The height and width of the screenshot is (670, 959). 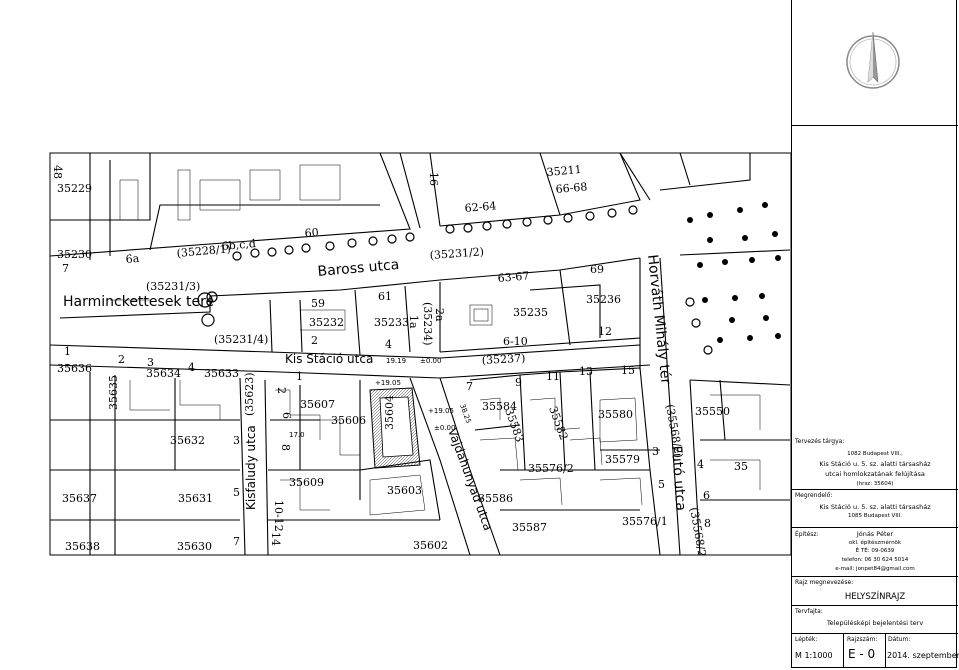 What do you see at coordinates (875, 516) in the screenshot?
I see `client-line2: 1085 Budapest VIII.` at bounding box center [875, 516].